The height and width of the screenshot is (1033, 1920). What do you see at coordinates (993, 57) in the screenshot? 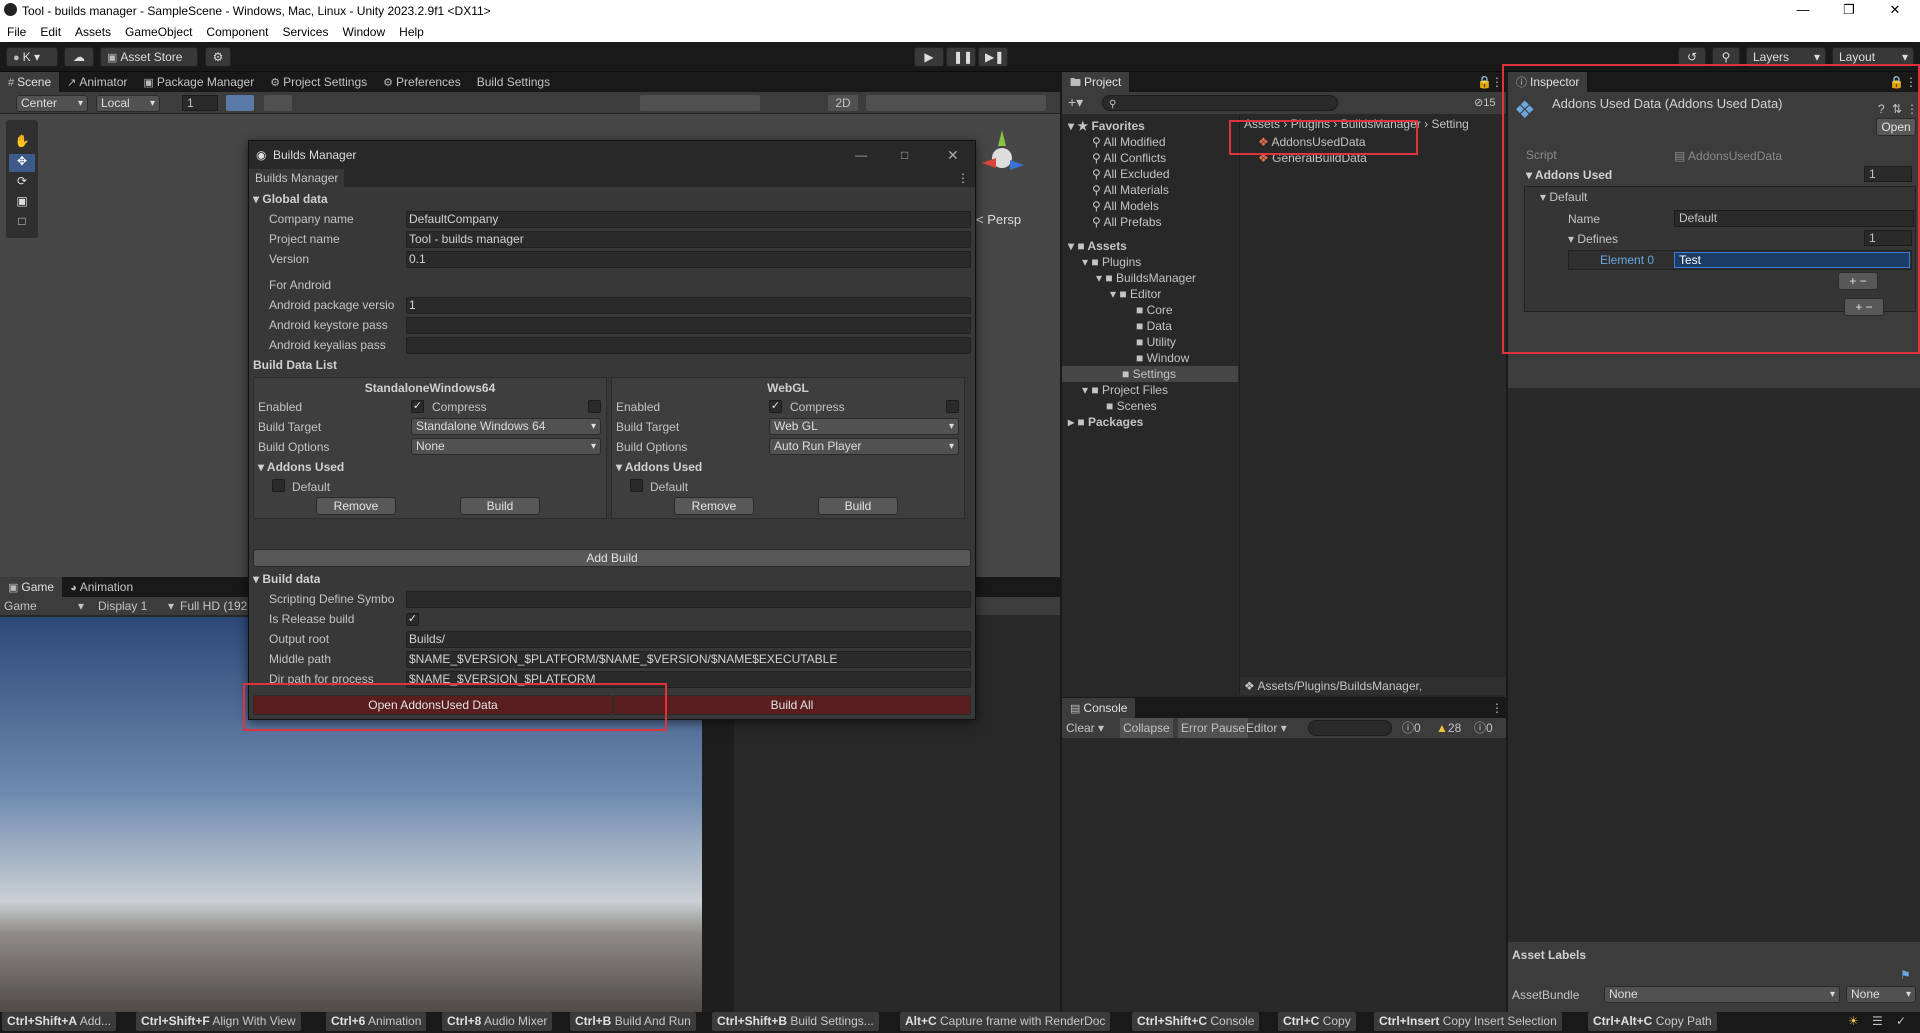
I see `step-button: ▶❚` at bounding box center [993, 57].